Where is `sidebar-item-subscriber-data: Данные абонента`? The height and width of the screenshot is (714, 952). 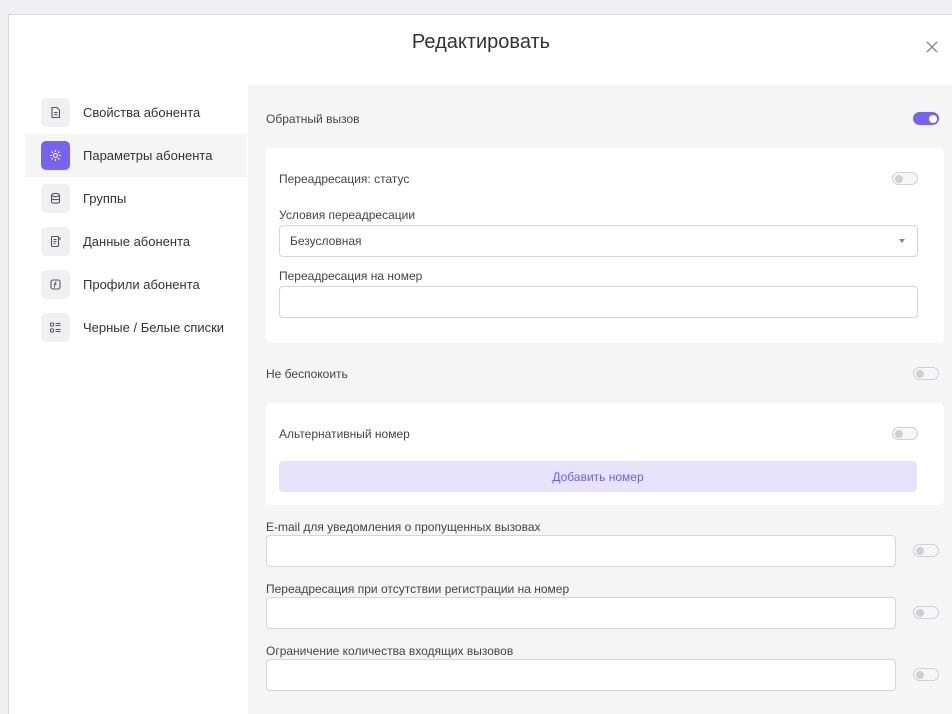 sidebar-item-subscriber-data: Данные абонента is located at coordinates (136, 241).